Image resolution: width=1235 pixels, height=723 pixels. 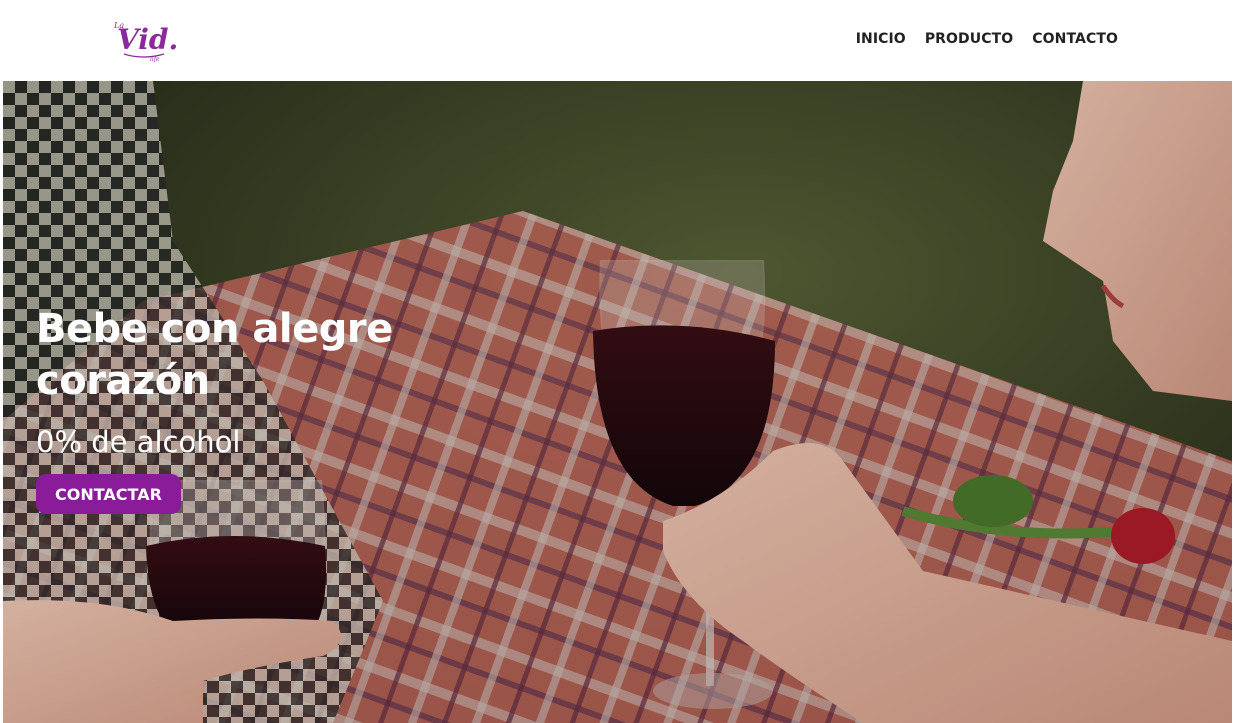 I want to click on hero-subtitle: 0% de alcohol, so click(x=138, y=442).